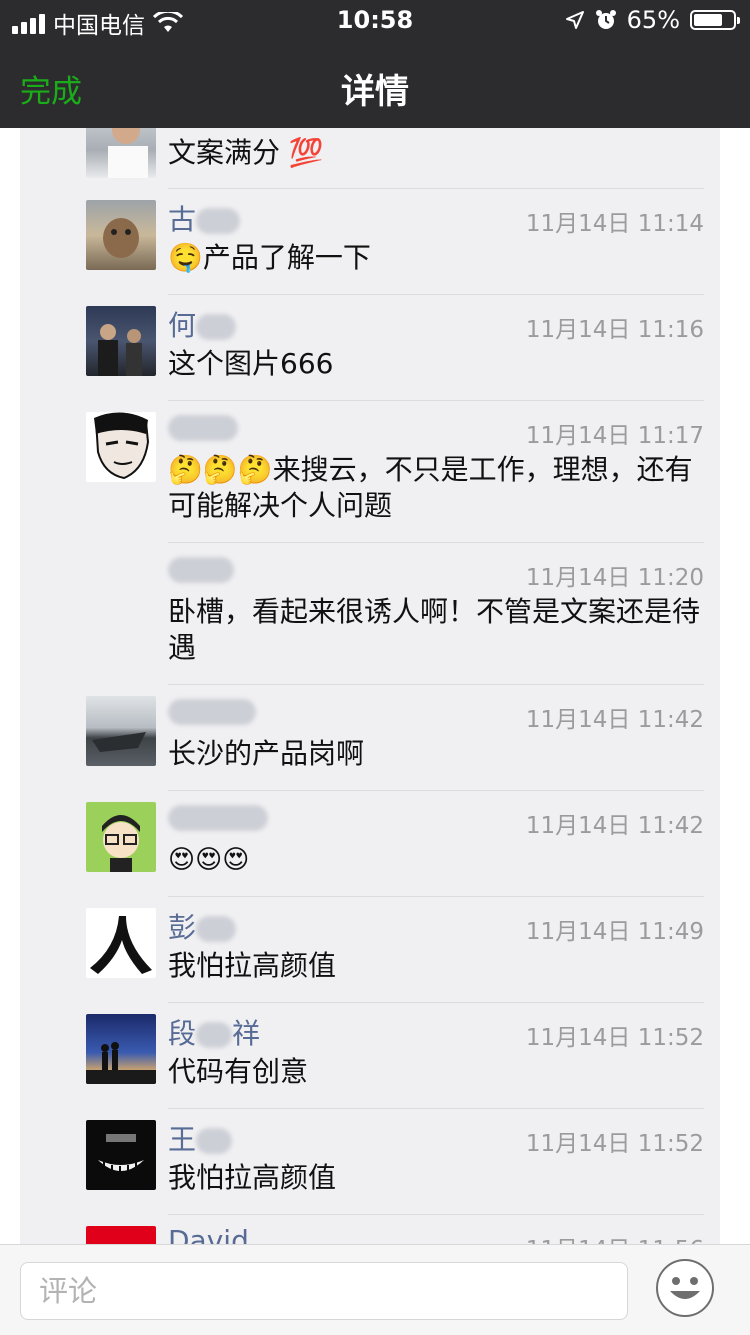  I want to click on commenter-name: David, so click(208, 1234).